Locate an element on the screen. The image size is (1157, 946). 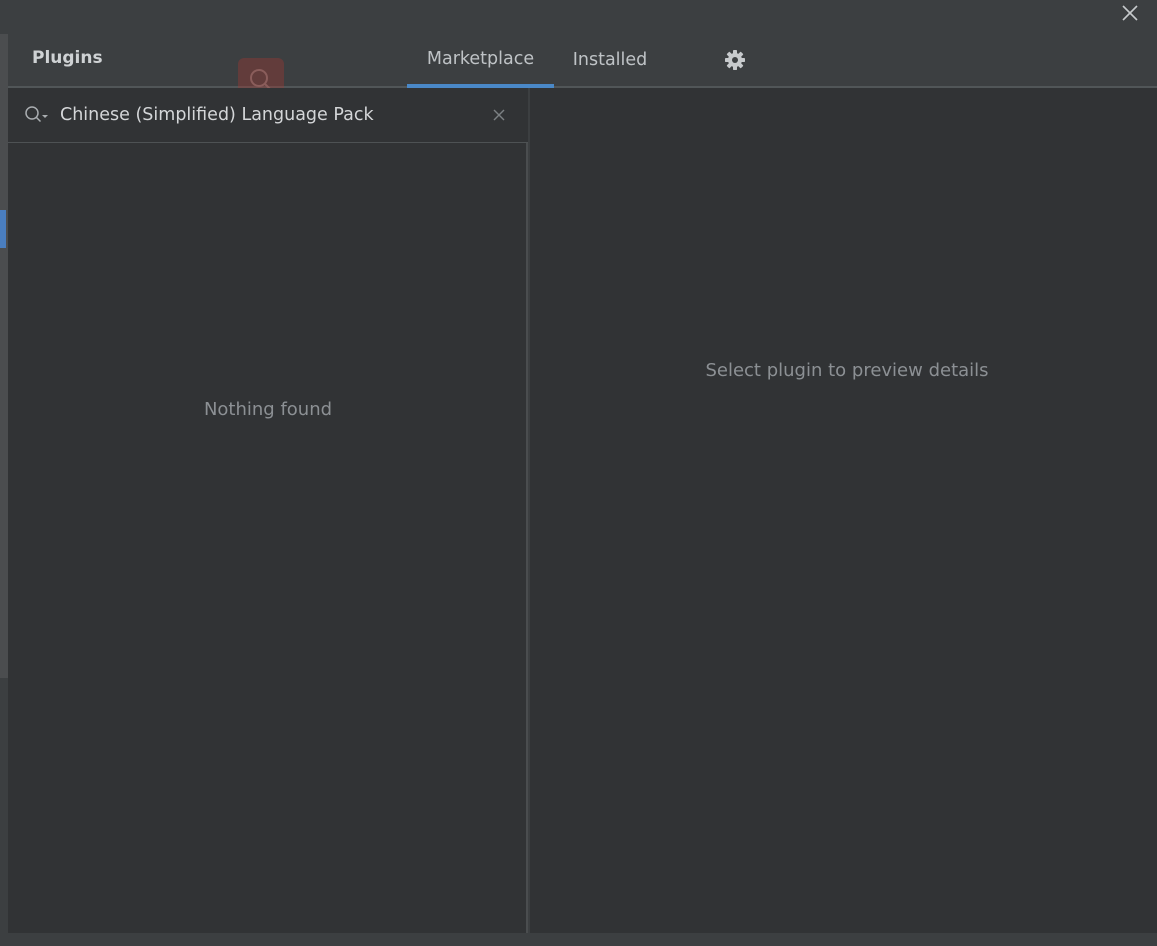
left-edge-selection-indicator is located at coordinates (3, 229).